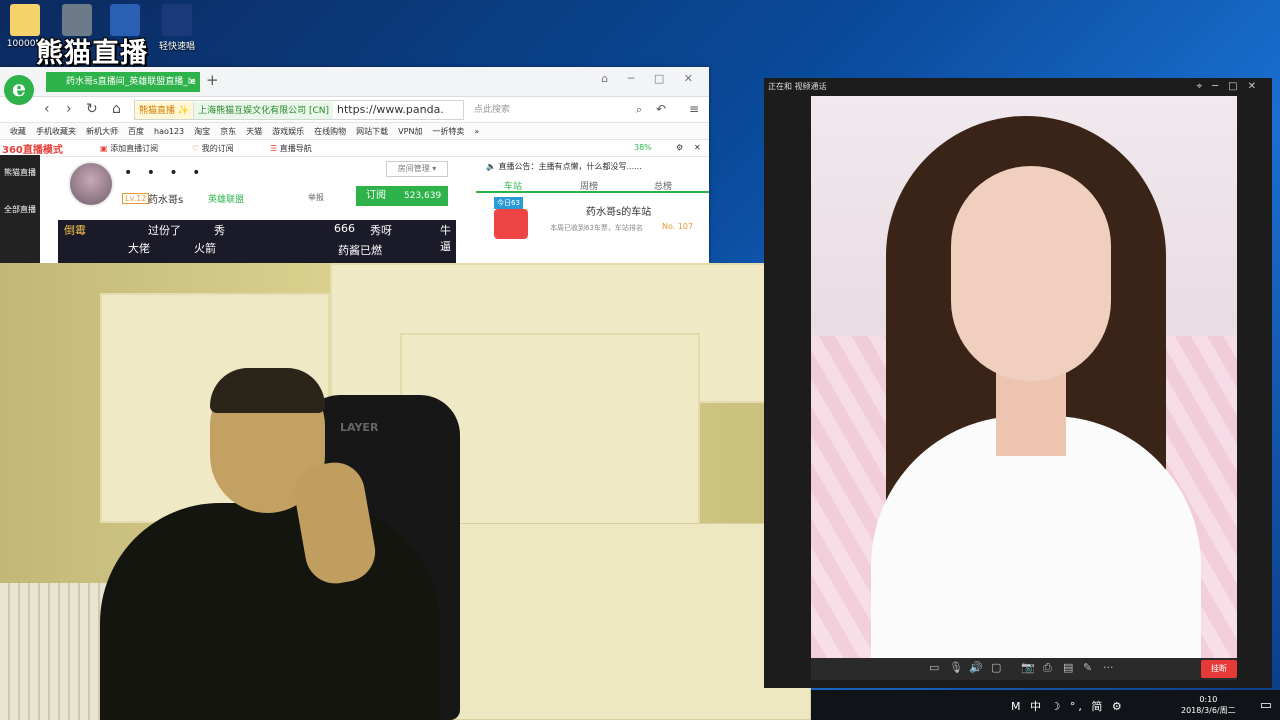 The width and height of the screenshot is (1280, 720). What do you see at coordinates (92, 109) in the screenshot?
I see `refresh-icon: ↻` at bounding box center [92, 109].